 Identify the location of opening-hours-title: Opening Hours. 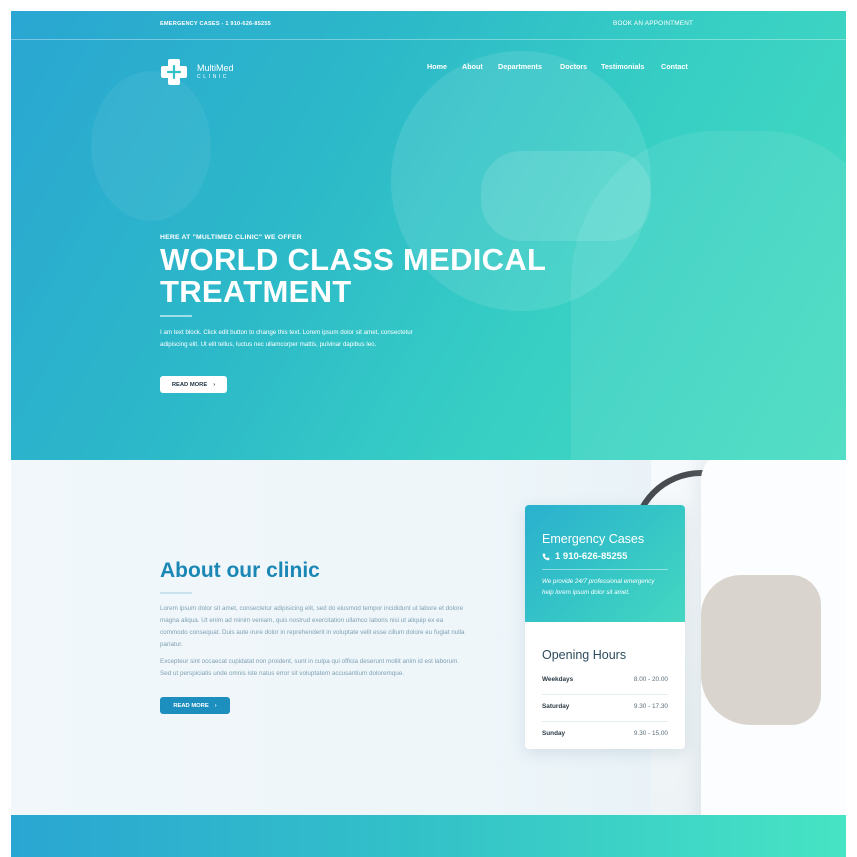
(584, 655).